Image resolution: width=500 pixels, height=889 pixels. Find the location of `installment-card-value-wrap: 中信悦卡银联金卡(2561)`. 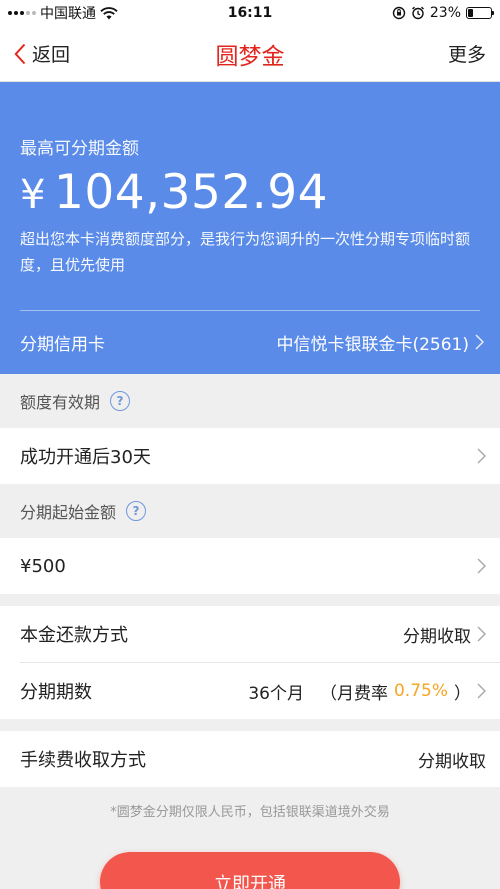

installment-card-value-wrap: 中信悦卡银联金卡(2561) is located at coordinates (380, 342).